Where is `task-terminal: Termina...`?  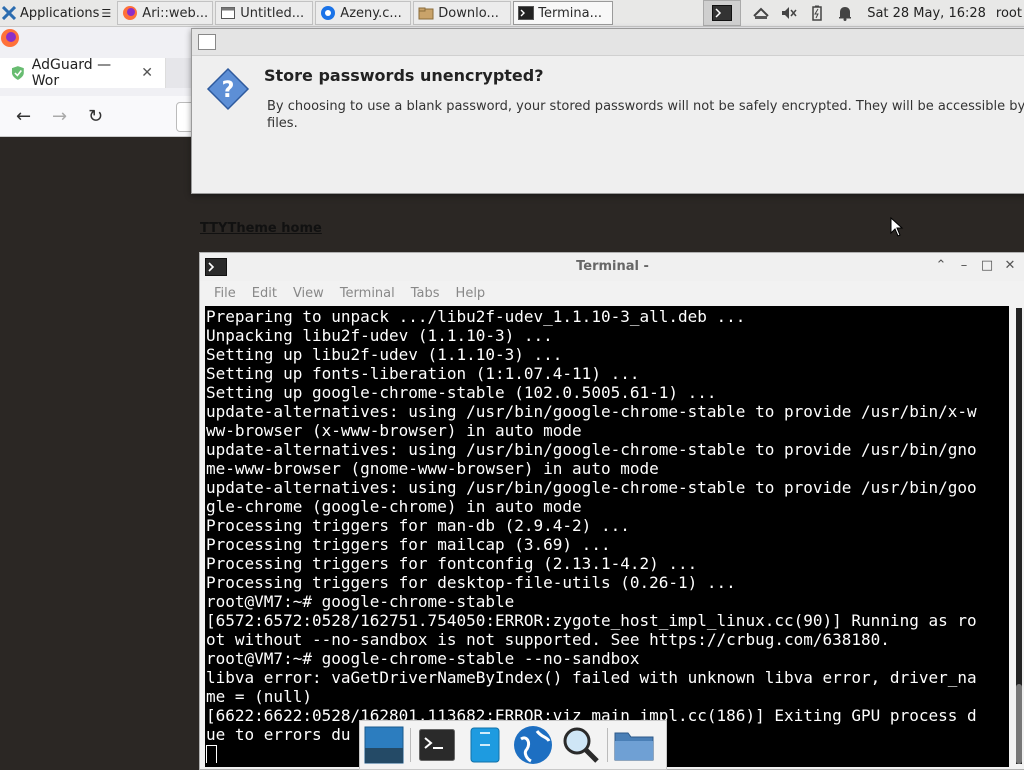
task-terminal: Termina... is located at coordinates (563, 13).